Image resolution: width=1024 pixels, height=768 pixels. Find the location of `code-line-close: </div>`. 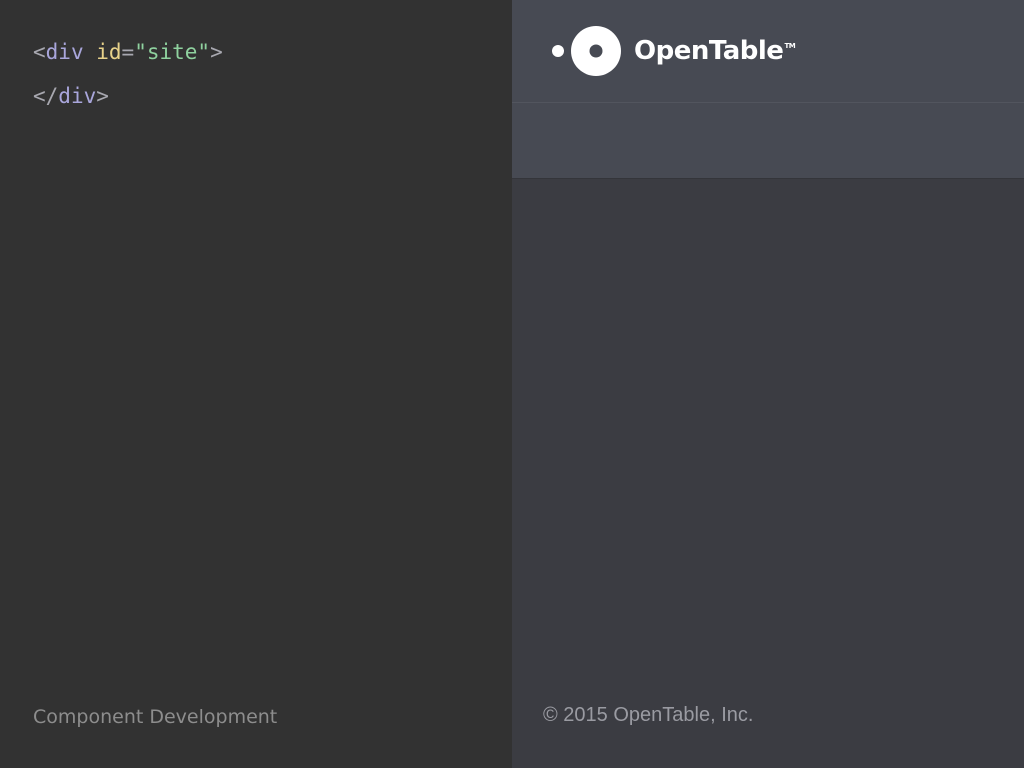

code-line-close: </div> is located at coordinates (128, 96).